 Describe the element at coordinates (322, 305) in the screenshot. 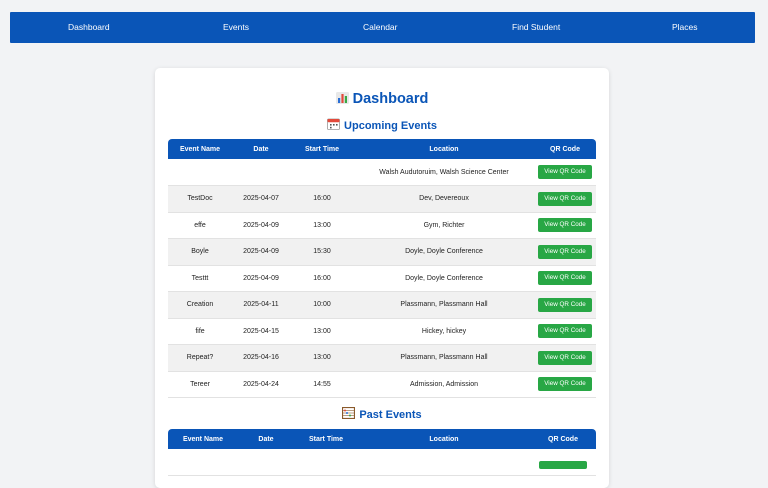

I see `event-time-cell: 10:00` at that location.